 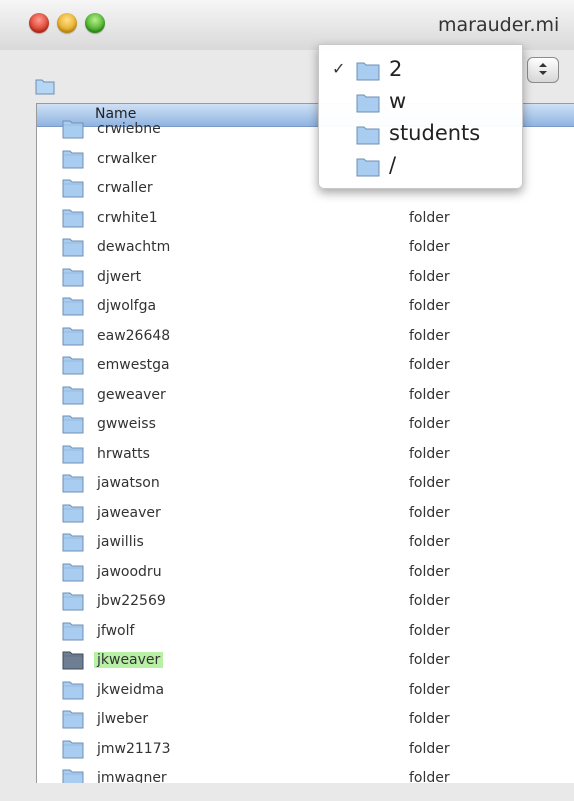 I want to click on item-name: hrwatts, so click(x=123, y=453).